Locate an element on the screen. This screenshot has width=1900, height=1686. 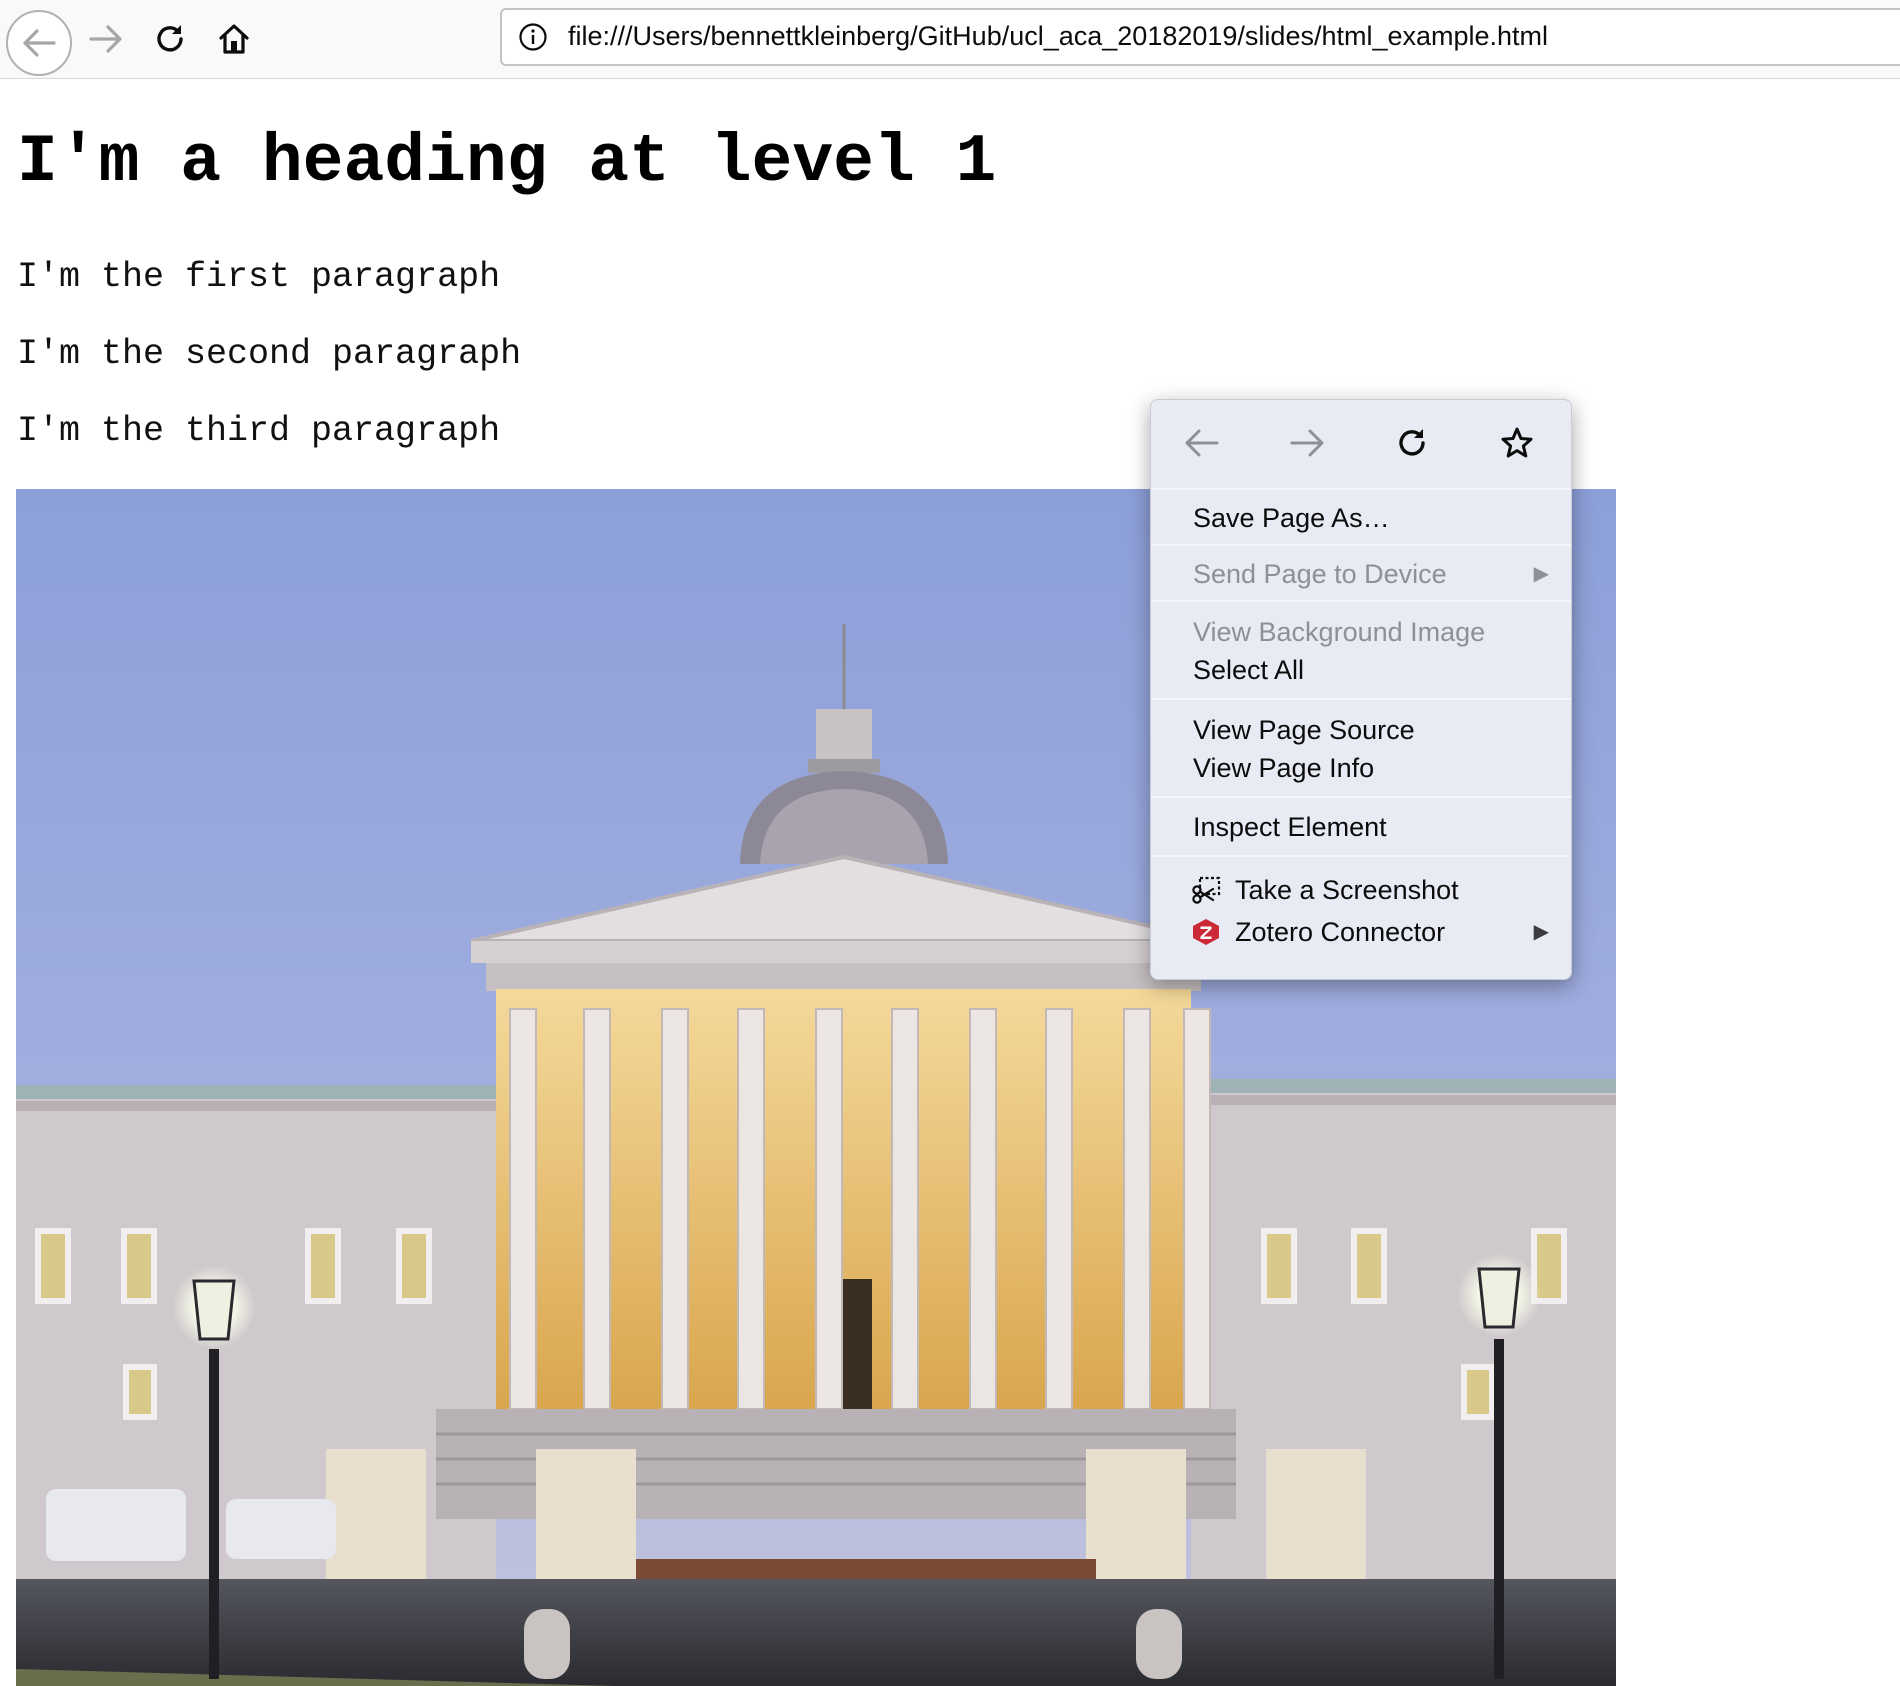
zotero-icon is located at coordinates (1206, 932).